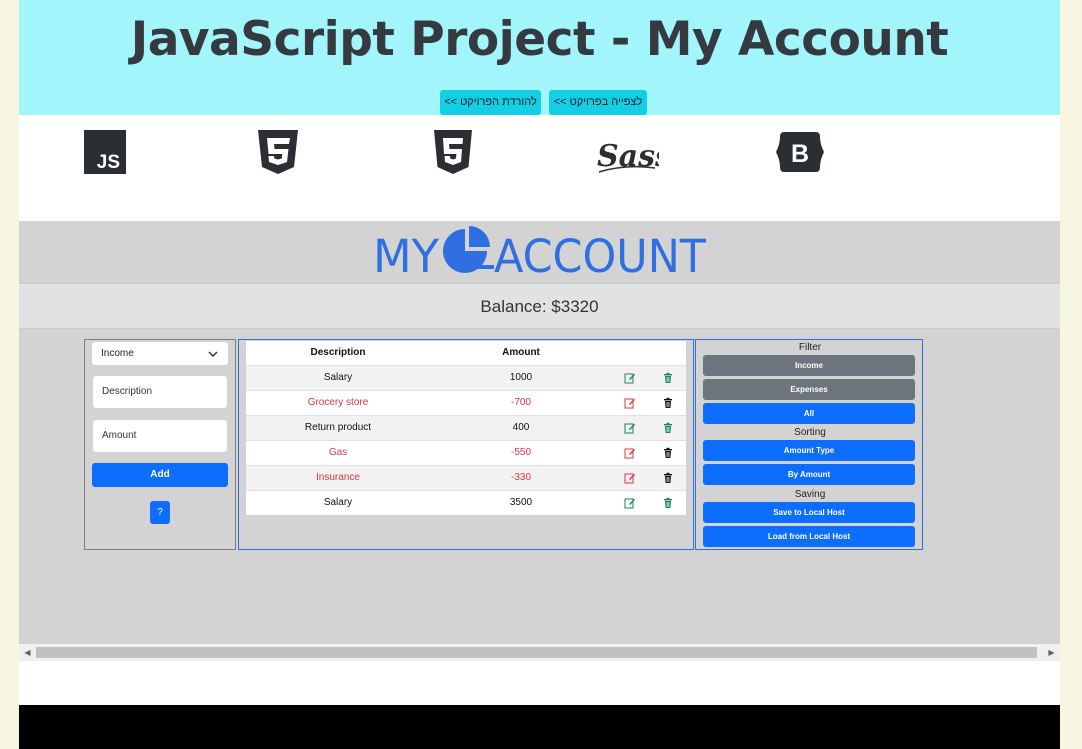 The image size is (1082, 749). Describe the element at coordinates (213, 357) in the screenshot. I see `chevron-down-icon` at that location.